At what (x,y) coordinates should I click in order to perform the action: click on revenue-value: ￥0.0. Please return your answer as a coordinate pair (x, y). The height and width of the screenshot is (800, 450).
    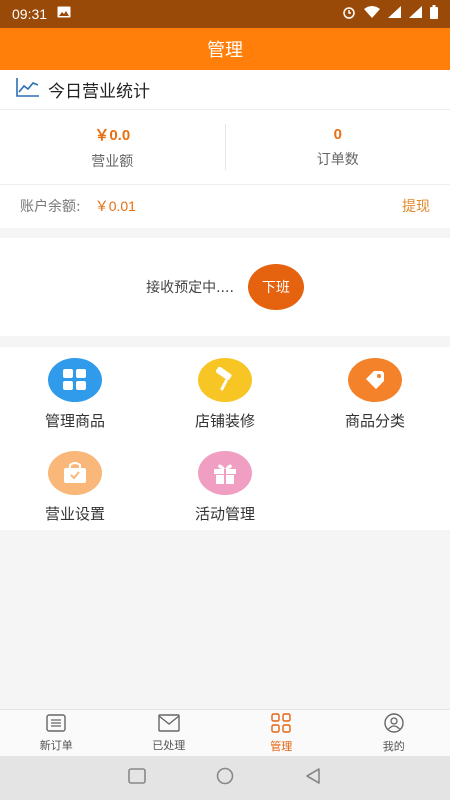
    Looking at the image, I should click on (112, 135).